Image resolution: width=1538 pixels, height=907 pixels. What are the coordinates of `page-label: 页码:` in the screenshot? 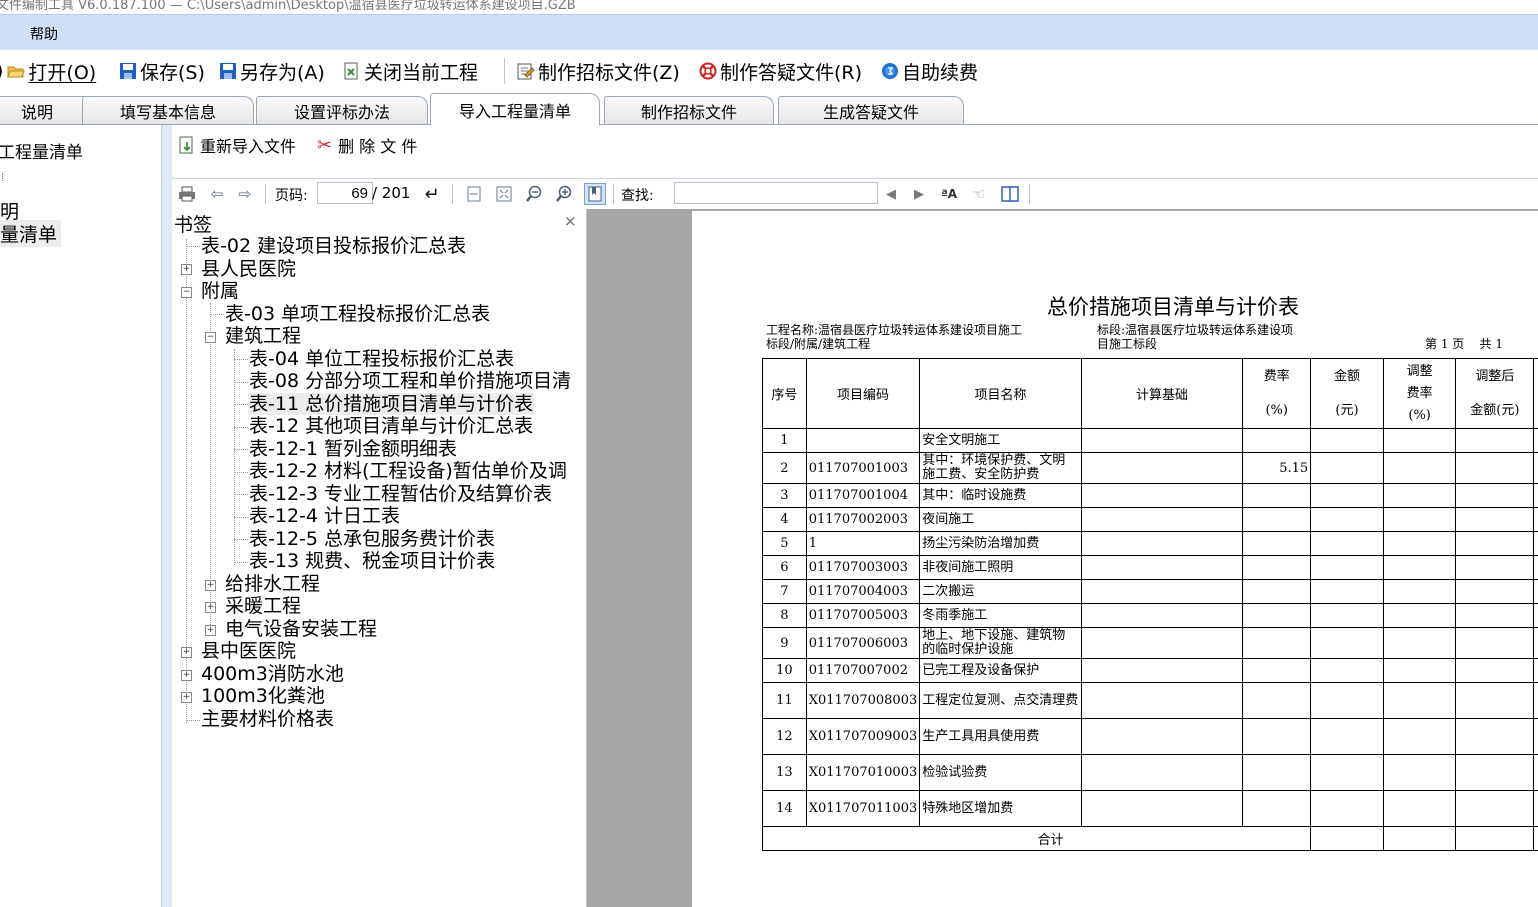 It's located at (291, 196).